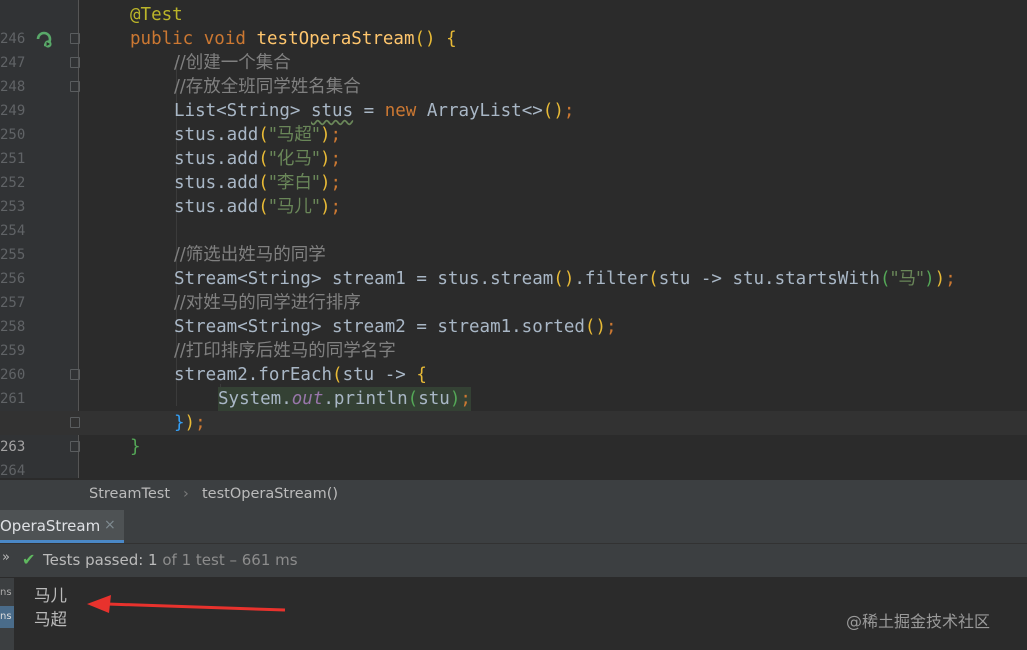 The height and width of the screenshot is (650, 1027). Describe the element at coordinates (513, 25) in the screenshot. I see `code-line-246: 246 @Test` at that location.